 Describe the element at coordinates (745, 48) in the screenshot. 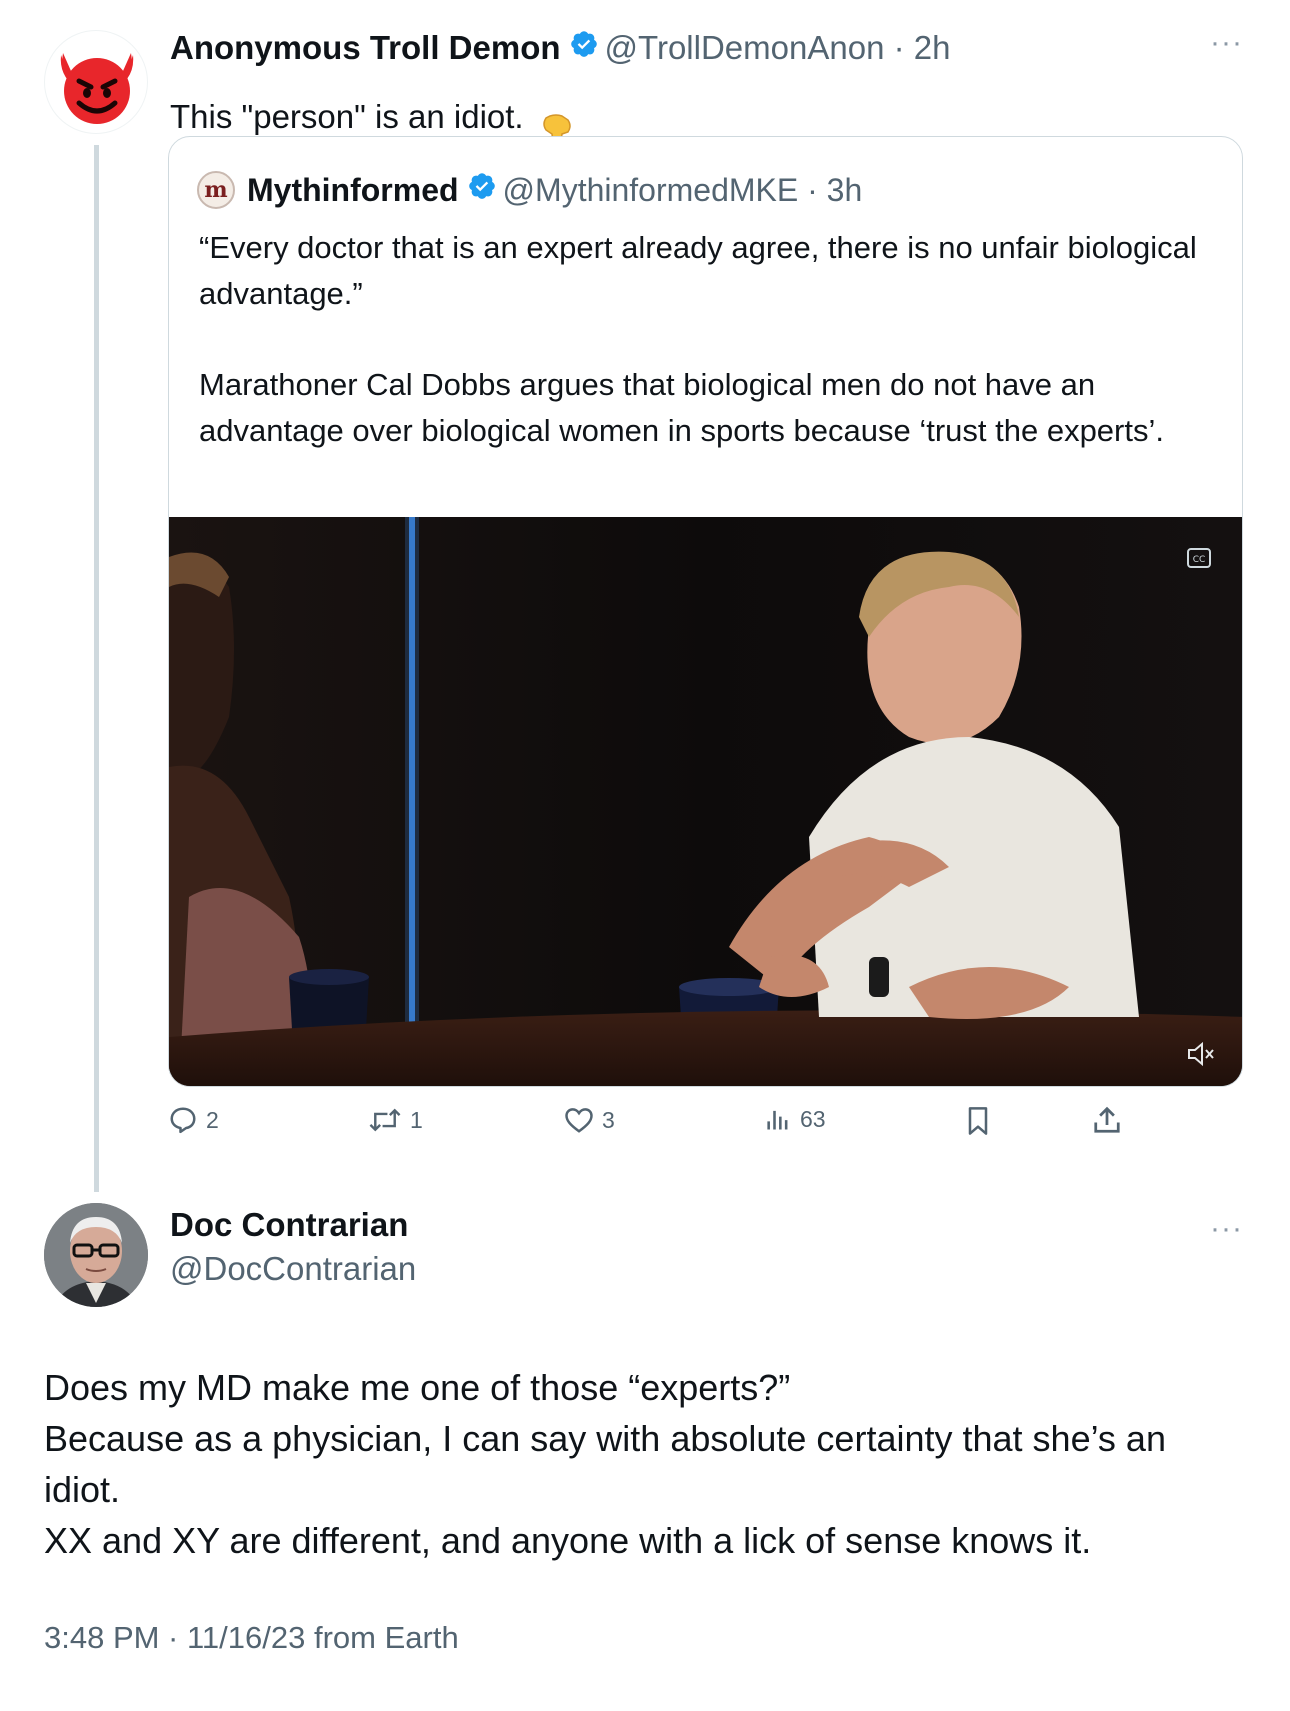

I see `author-handle: @TrollDemonAnon` at that location.